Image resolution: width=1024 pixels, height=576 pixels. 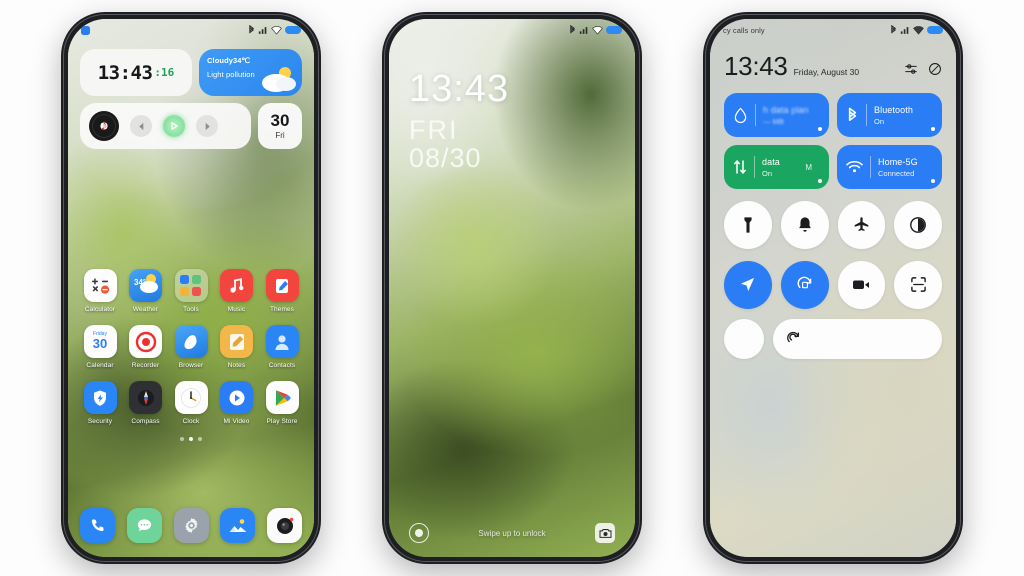 I want to click on airplane-mode-icon, so click(x=861, y=224).